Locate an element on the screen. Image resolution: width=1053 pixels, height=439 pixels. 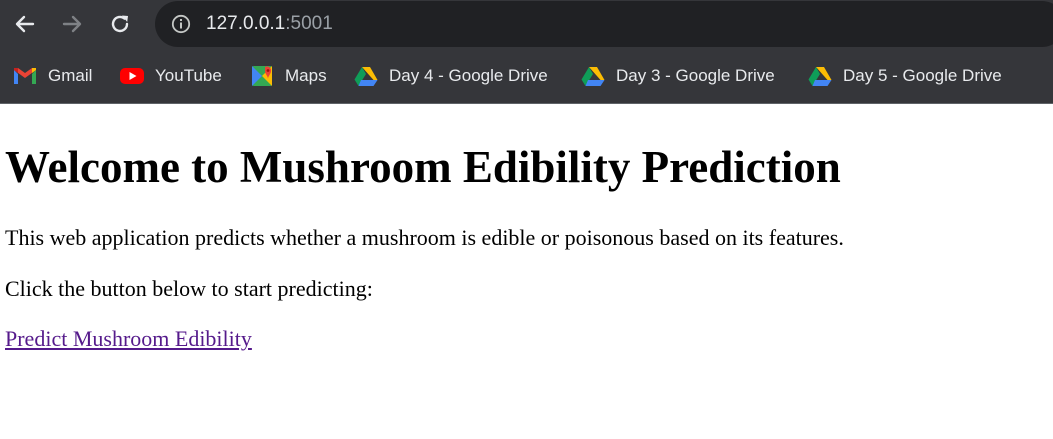
url-host: 127.0.0.1 is located at coordinates (246, 23).